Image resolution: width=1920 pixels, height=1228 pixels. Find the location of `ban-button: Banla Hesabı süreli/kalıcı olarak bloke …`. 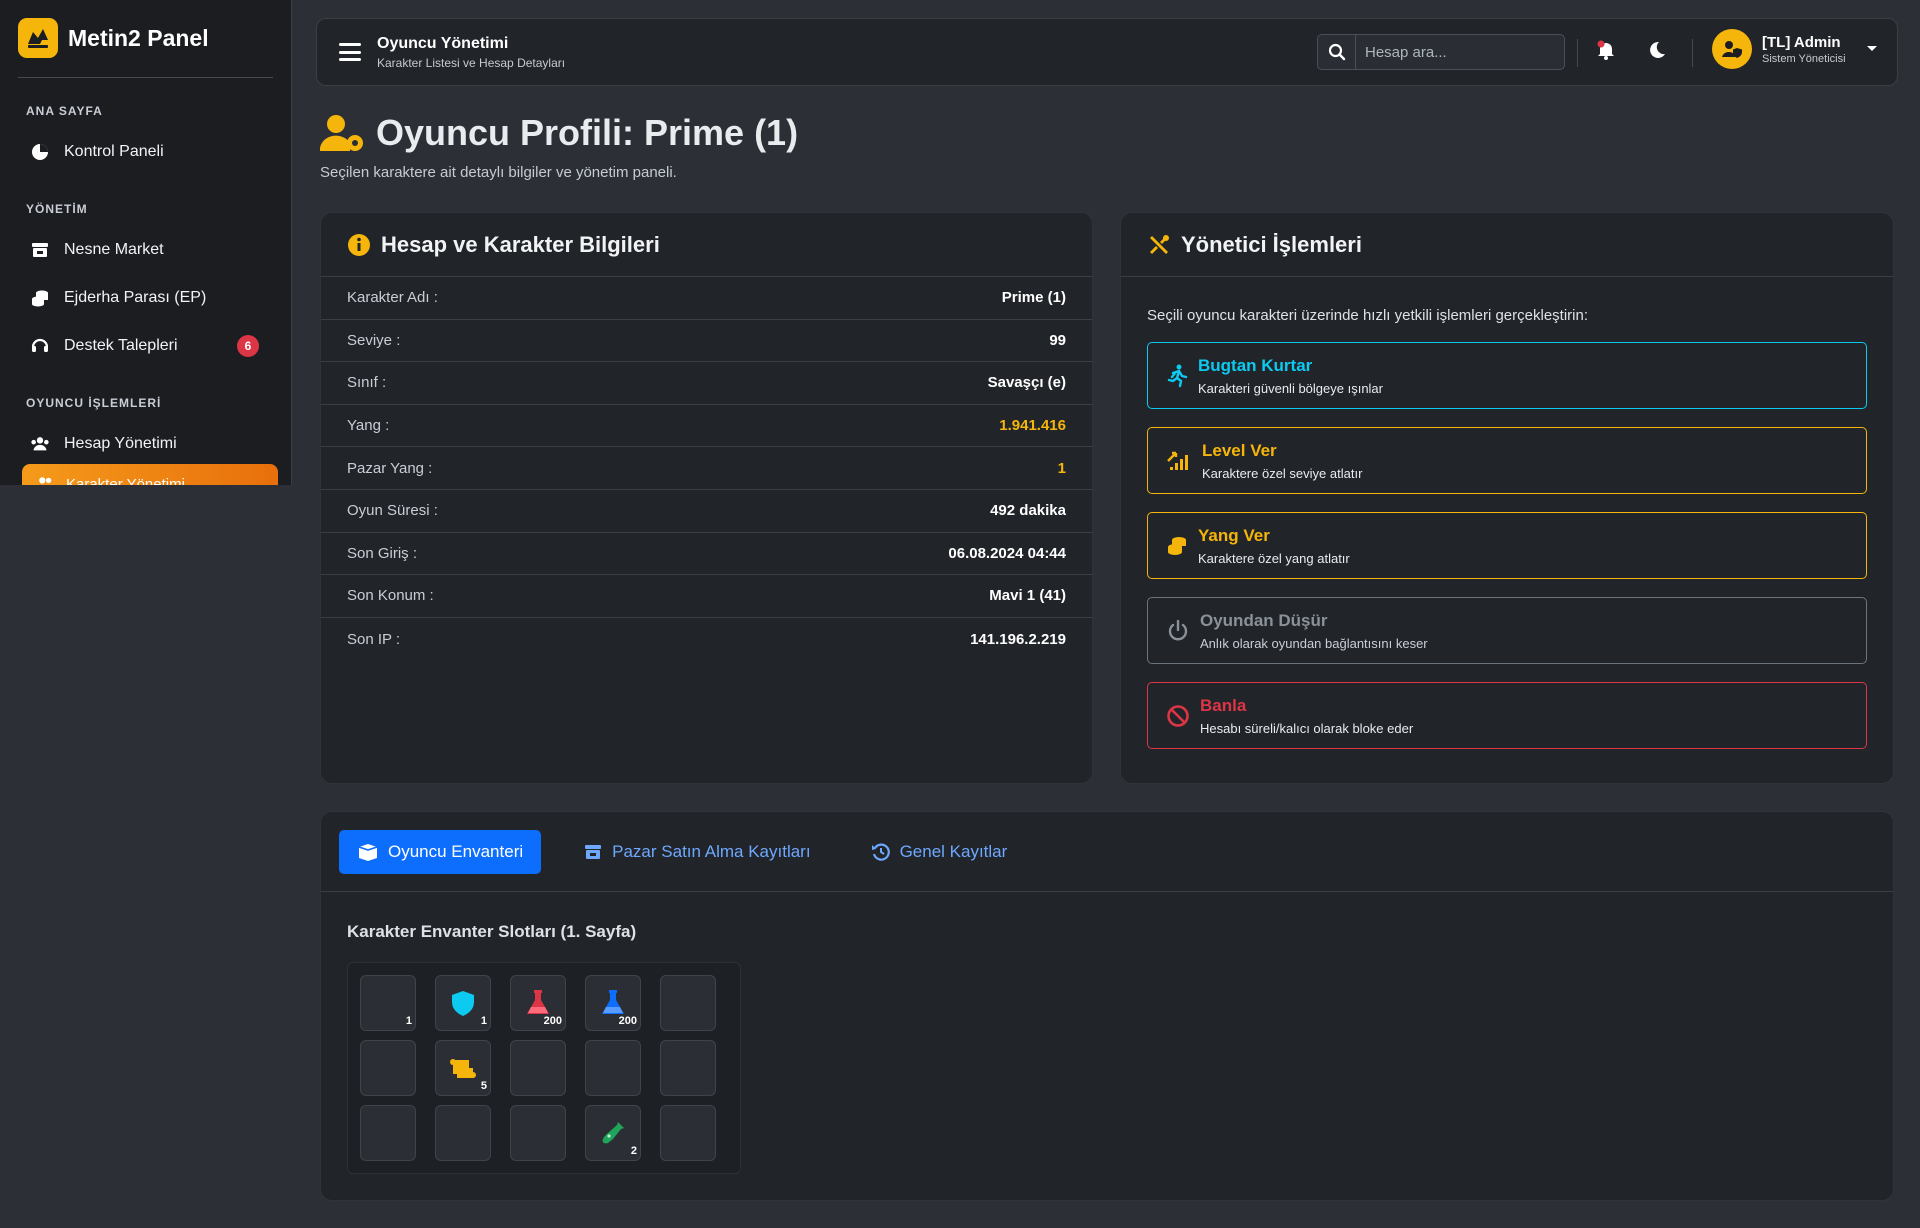

ban-button: Banla Hesabı süreli/kalıcı olarak bloke … is located at coordinates (1507, 715).